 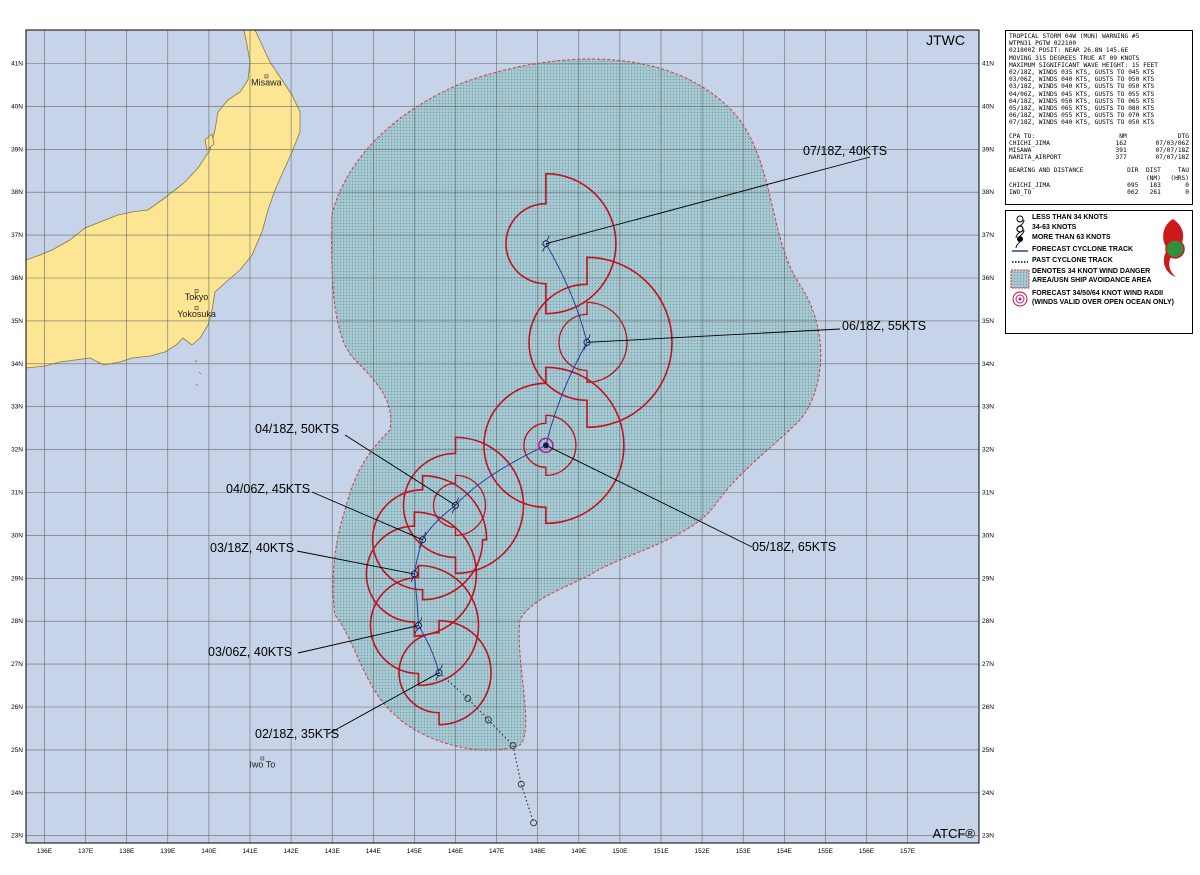 I want to click on lat-label: 28N, so click(x=17, y=621).